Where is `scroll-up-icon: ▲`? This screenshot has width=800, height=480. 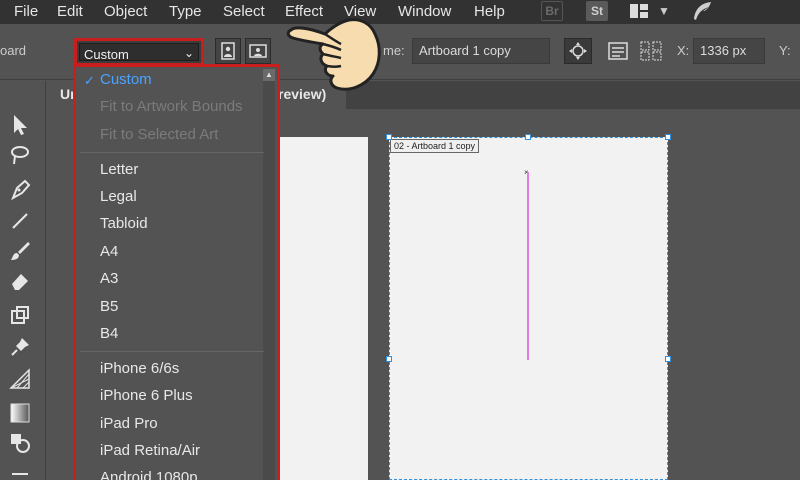 scroll-up-icon: ▲ is located at coordinates (269, 75).